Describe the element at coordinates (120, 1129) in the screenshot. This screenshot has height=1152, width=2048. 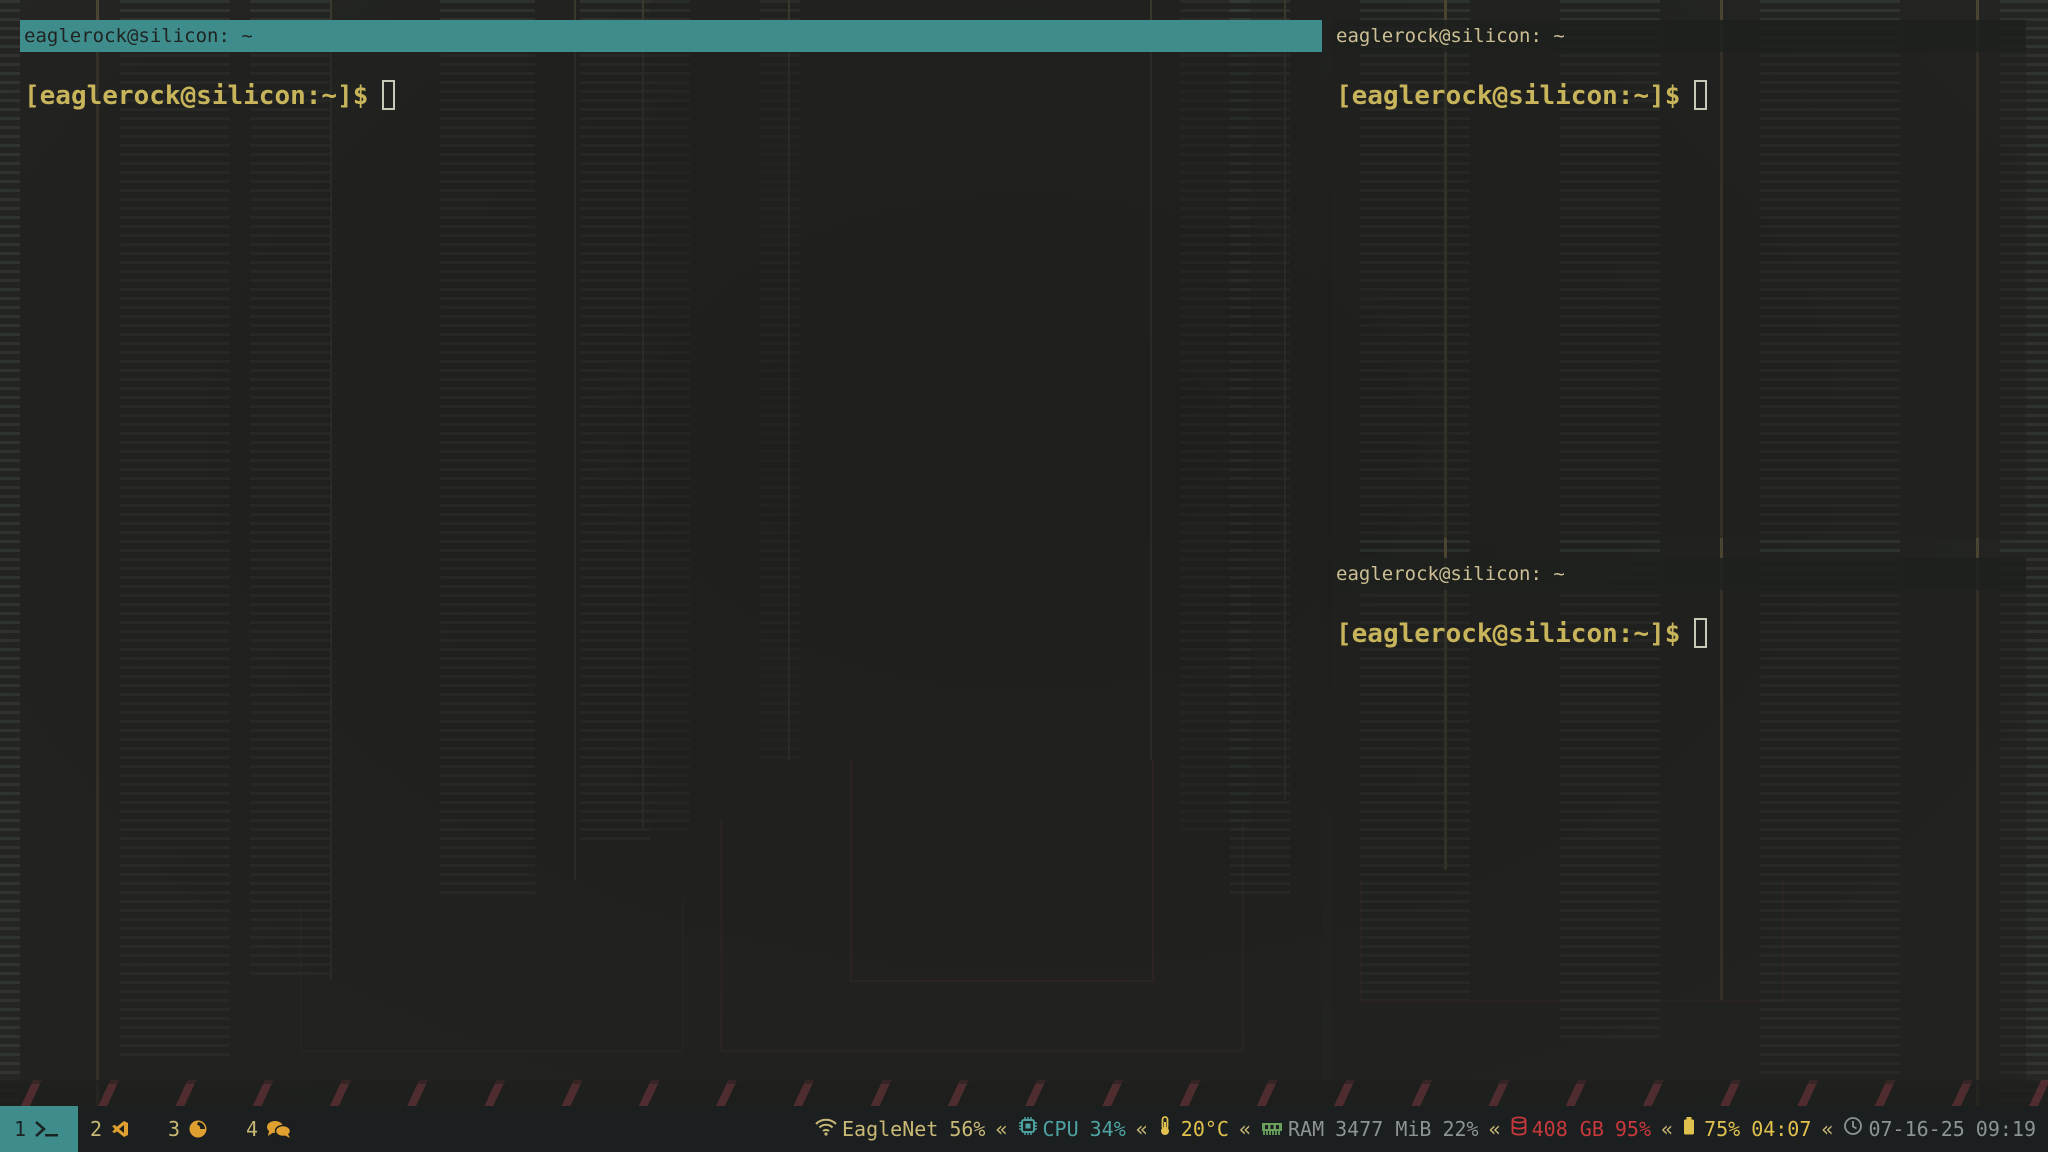
I see `vscode-icon` at that location.